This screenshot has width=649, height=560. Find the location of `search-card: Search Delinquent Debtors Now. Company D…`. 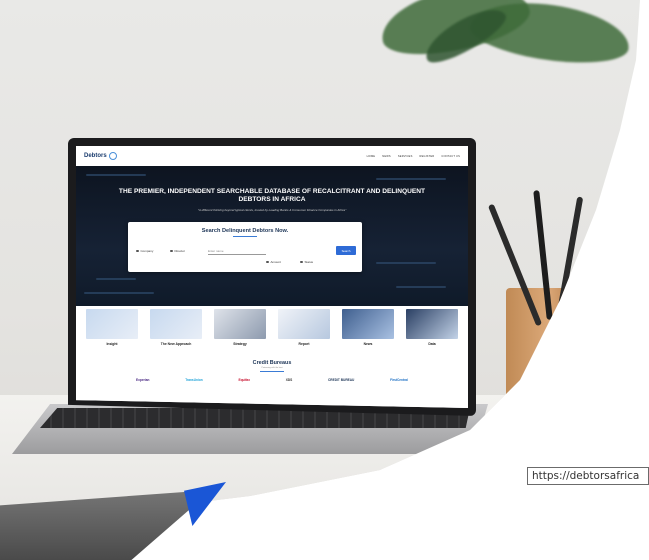

search-card: Search Delinquent Debtors Now. Company D… is located at coordinates (245, 247).